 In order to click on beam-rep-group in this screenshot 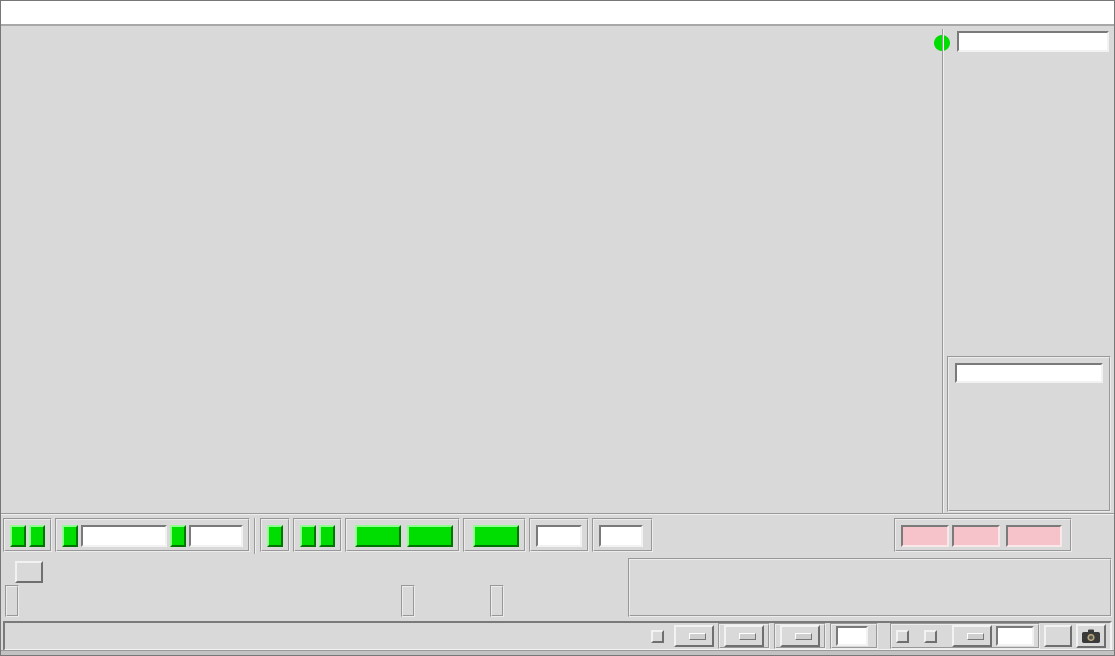, I will do `click(983, 535)`.